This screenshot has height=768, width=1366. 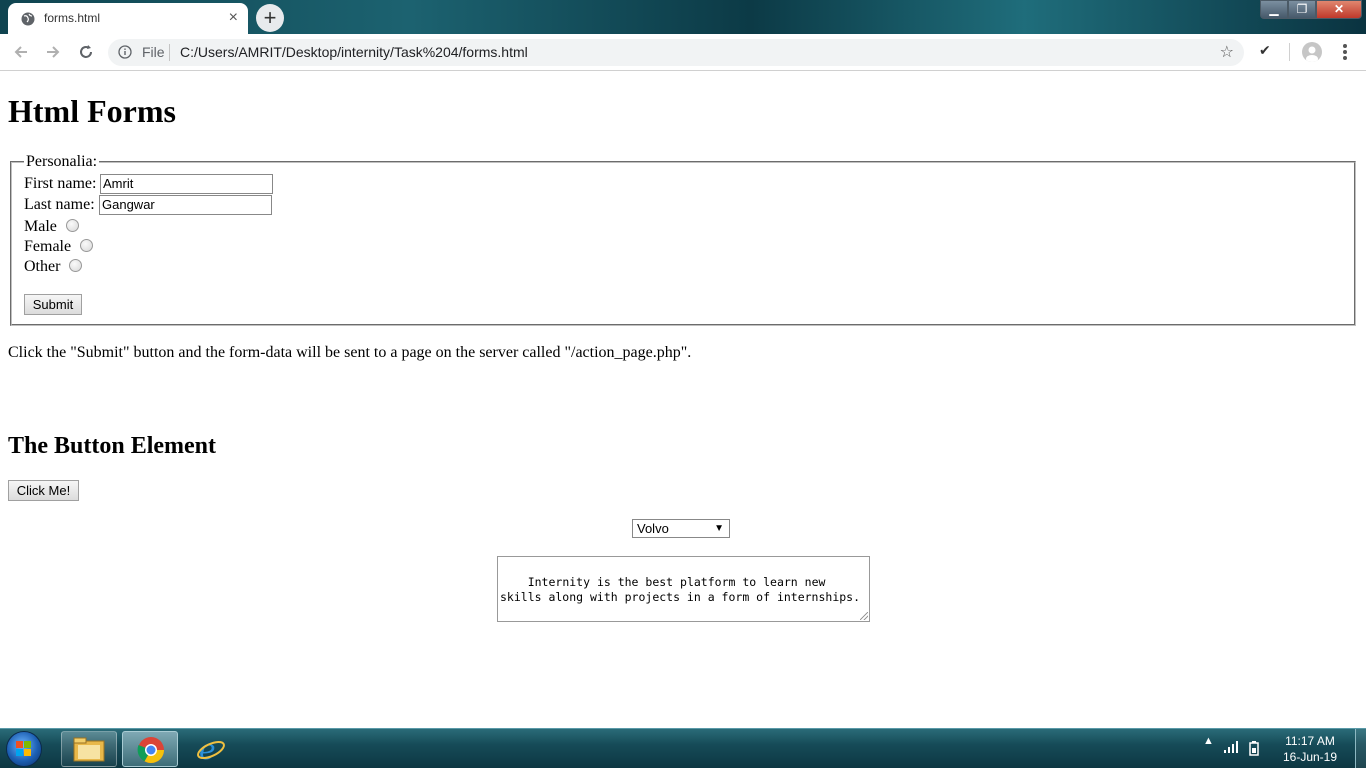 I want to click on windows-logo-icon, so click(x=23, y=748).